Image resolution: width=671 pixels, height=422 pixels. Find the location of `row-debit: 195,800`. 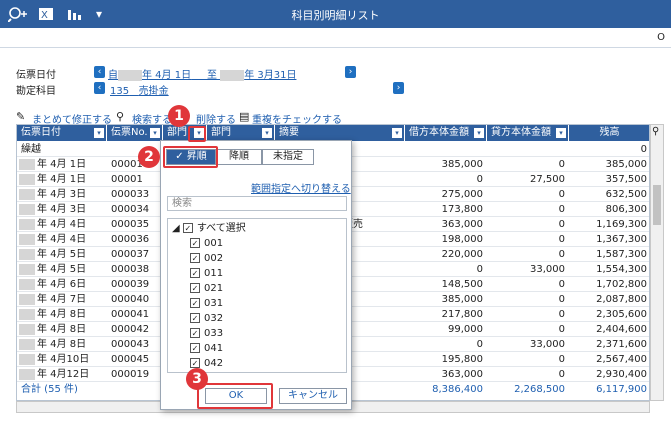

row-debit: 195,800 is located at coordinates (462, 359).